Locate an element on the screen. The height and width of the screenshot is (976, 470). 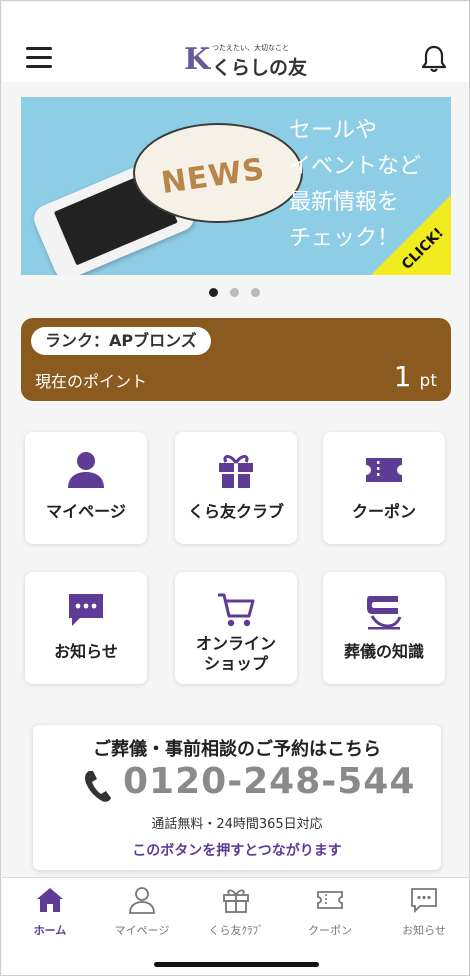
menu-tile-label: マイページ is located at coordinates (86, 511).